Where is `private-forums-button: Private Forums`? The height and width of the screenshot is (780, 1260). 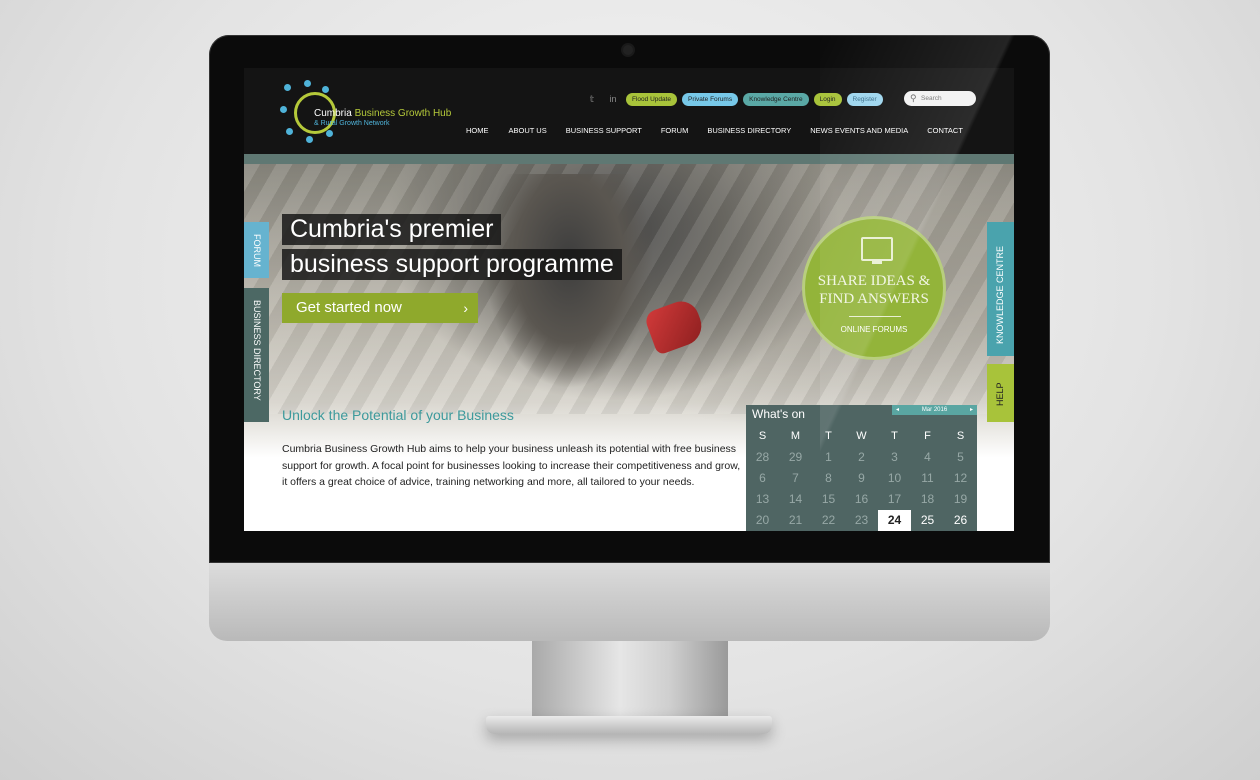 private-forums-button: Private Forums is located at coordinates (710, 99).